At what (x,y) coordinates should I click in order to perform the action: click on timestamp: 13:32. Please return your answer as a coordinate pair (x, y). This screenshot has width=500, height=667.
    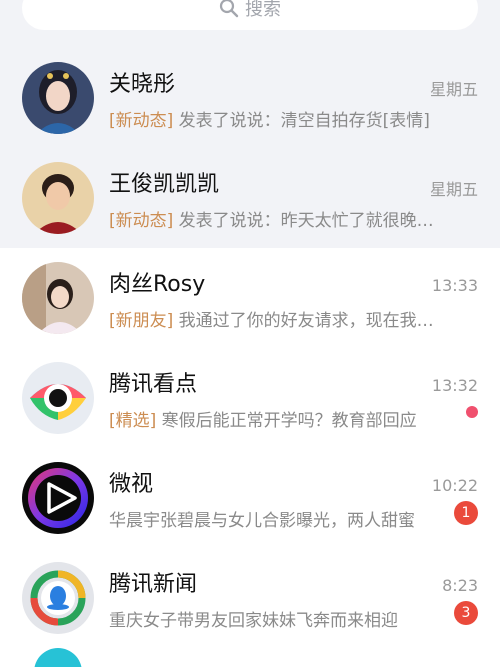
    Looking at the image, I should click on (454, 385).